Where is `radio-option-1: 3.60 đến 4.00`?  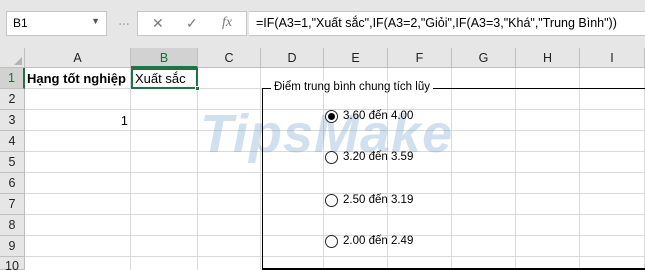 radio-option-1: 3.60 đến 4.00 is located at coordinates (385, 117).